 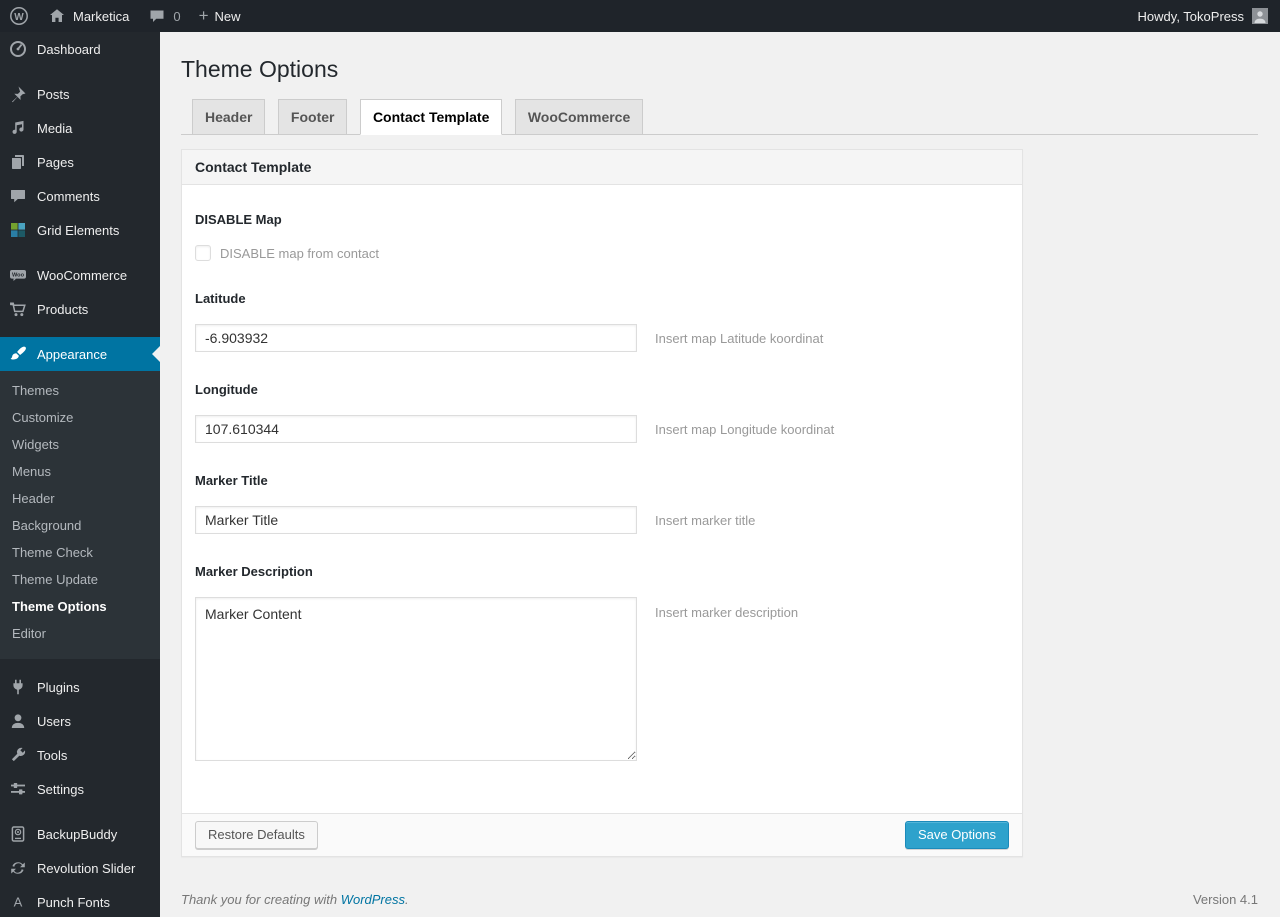 I want to click on sidebar-item-label: Users, so click(x=54, y=721).